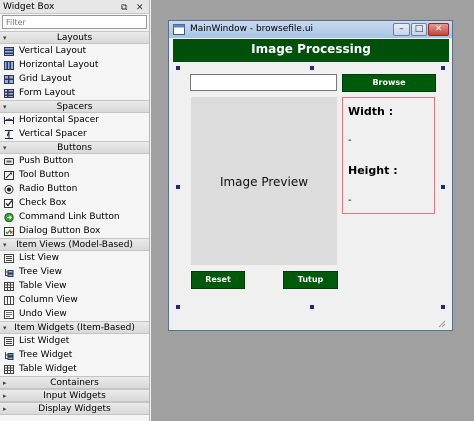 Image resolution: width=474 pixels, height=421 pixels. I want to click on table-widget-icon, so click(9, 369).